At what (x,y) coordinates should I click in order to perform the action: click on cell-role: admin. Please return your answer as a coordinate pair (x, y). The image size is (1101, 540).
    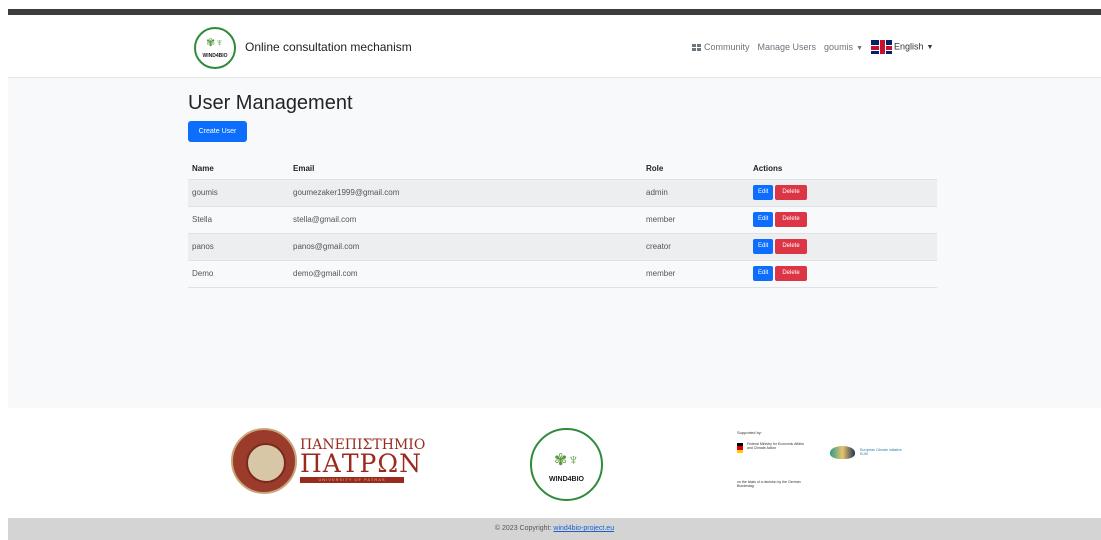
    Looking at the image, I should click on (695, 193).